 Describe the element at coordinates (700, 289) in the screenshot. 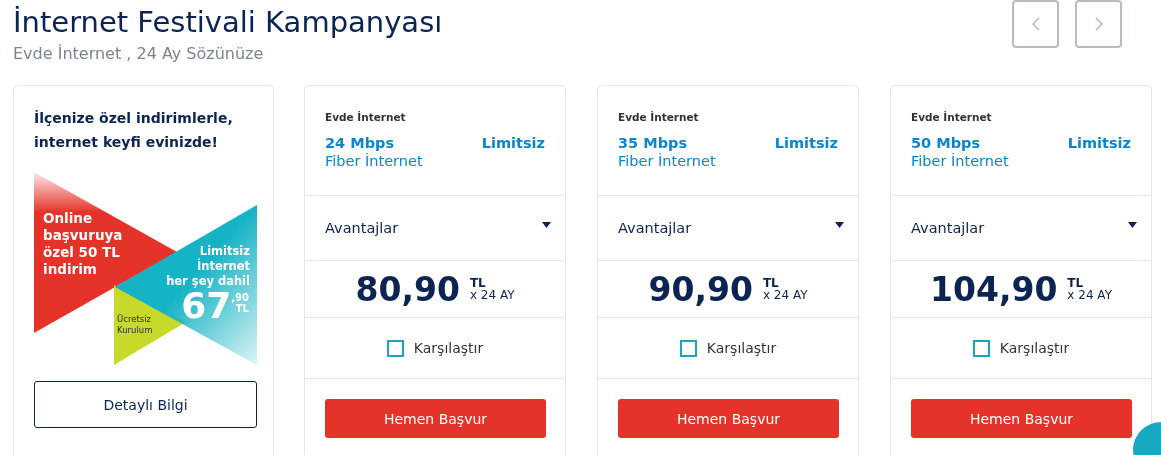

I see `plan-price: 90,90` at that location.